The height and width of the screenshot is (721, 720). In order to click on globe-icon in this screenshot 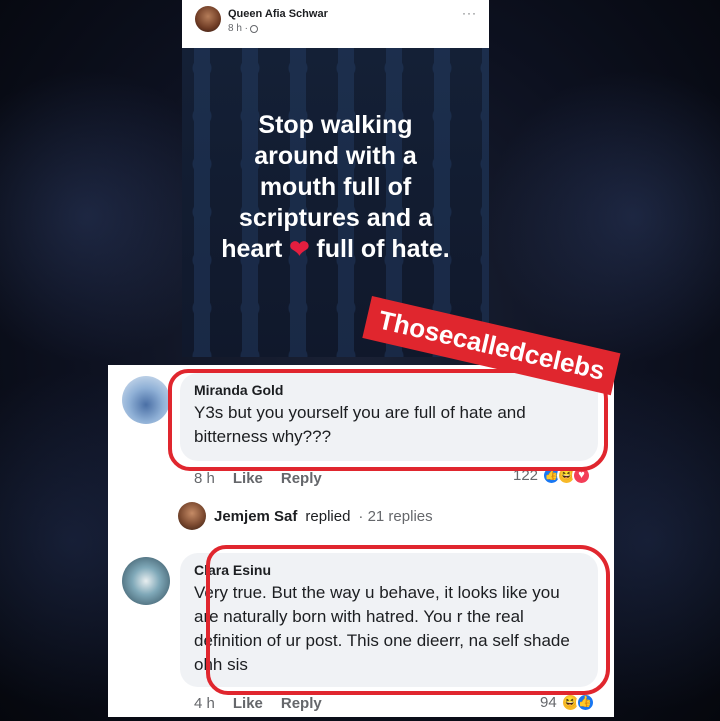, I will do `click(254, 28)`.